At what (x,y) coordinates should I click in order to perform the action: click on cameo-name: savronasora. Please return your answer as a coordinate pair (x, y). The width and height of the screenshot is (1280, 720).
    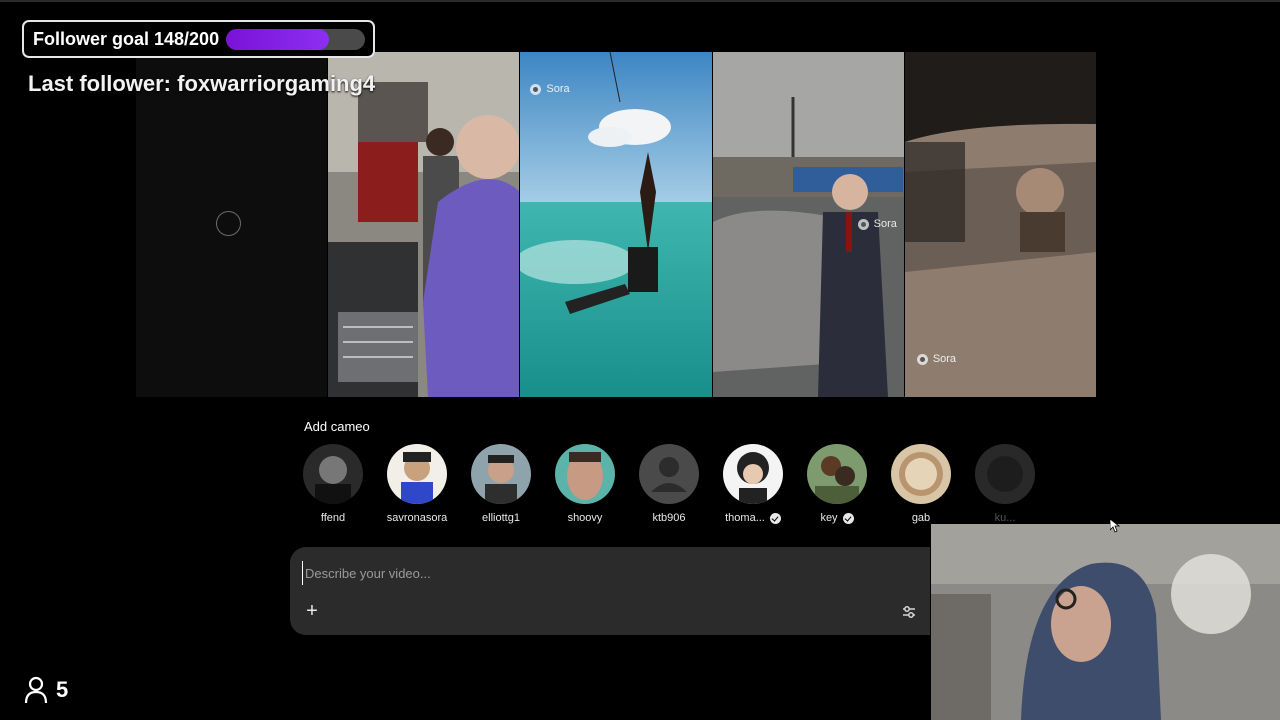
    Looking at the image, I should click on (417, 518).